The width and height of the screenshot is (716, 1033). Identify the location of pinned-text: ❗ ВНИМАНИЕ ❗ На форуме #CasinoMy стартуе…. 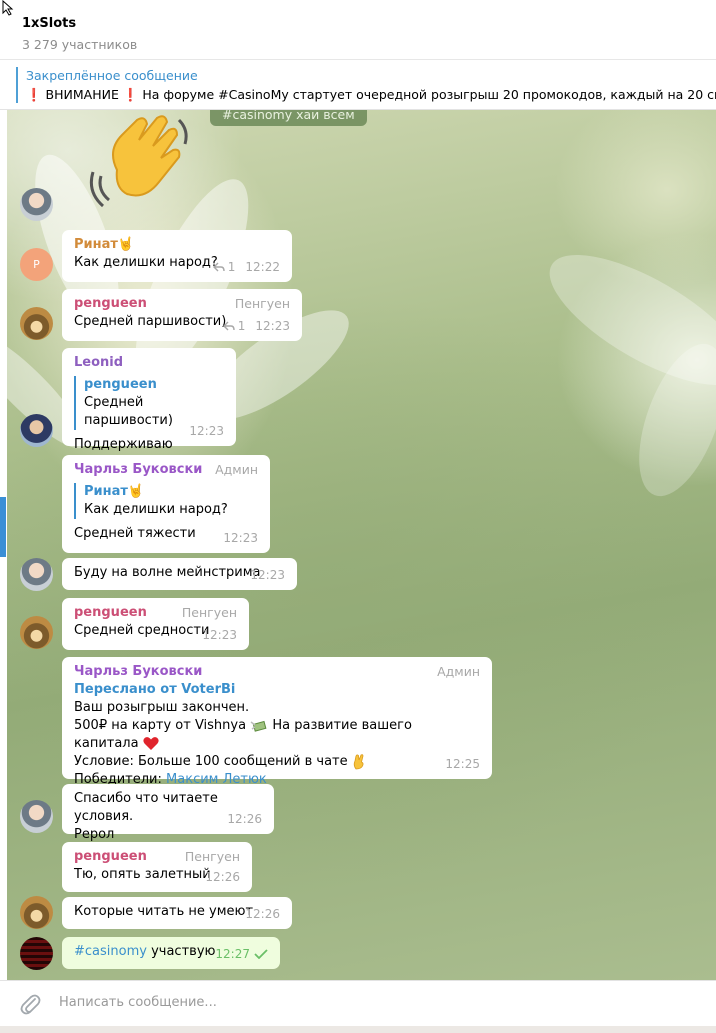
(371, 94).